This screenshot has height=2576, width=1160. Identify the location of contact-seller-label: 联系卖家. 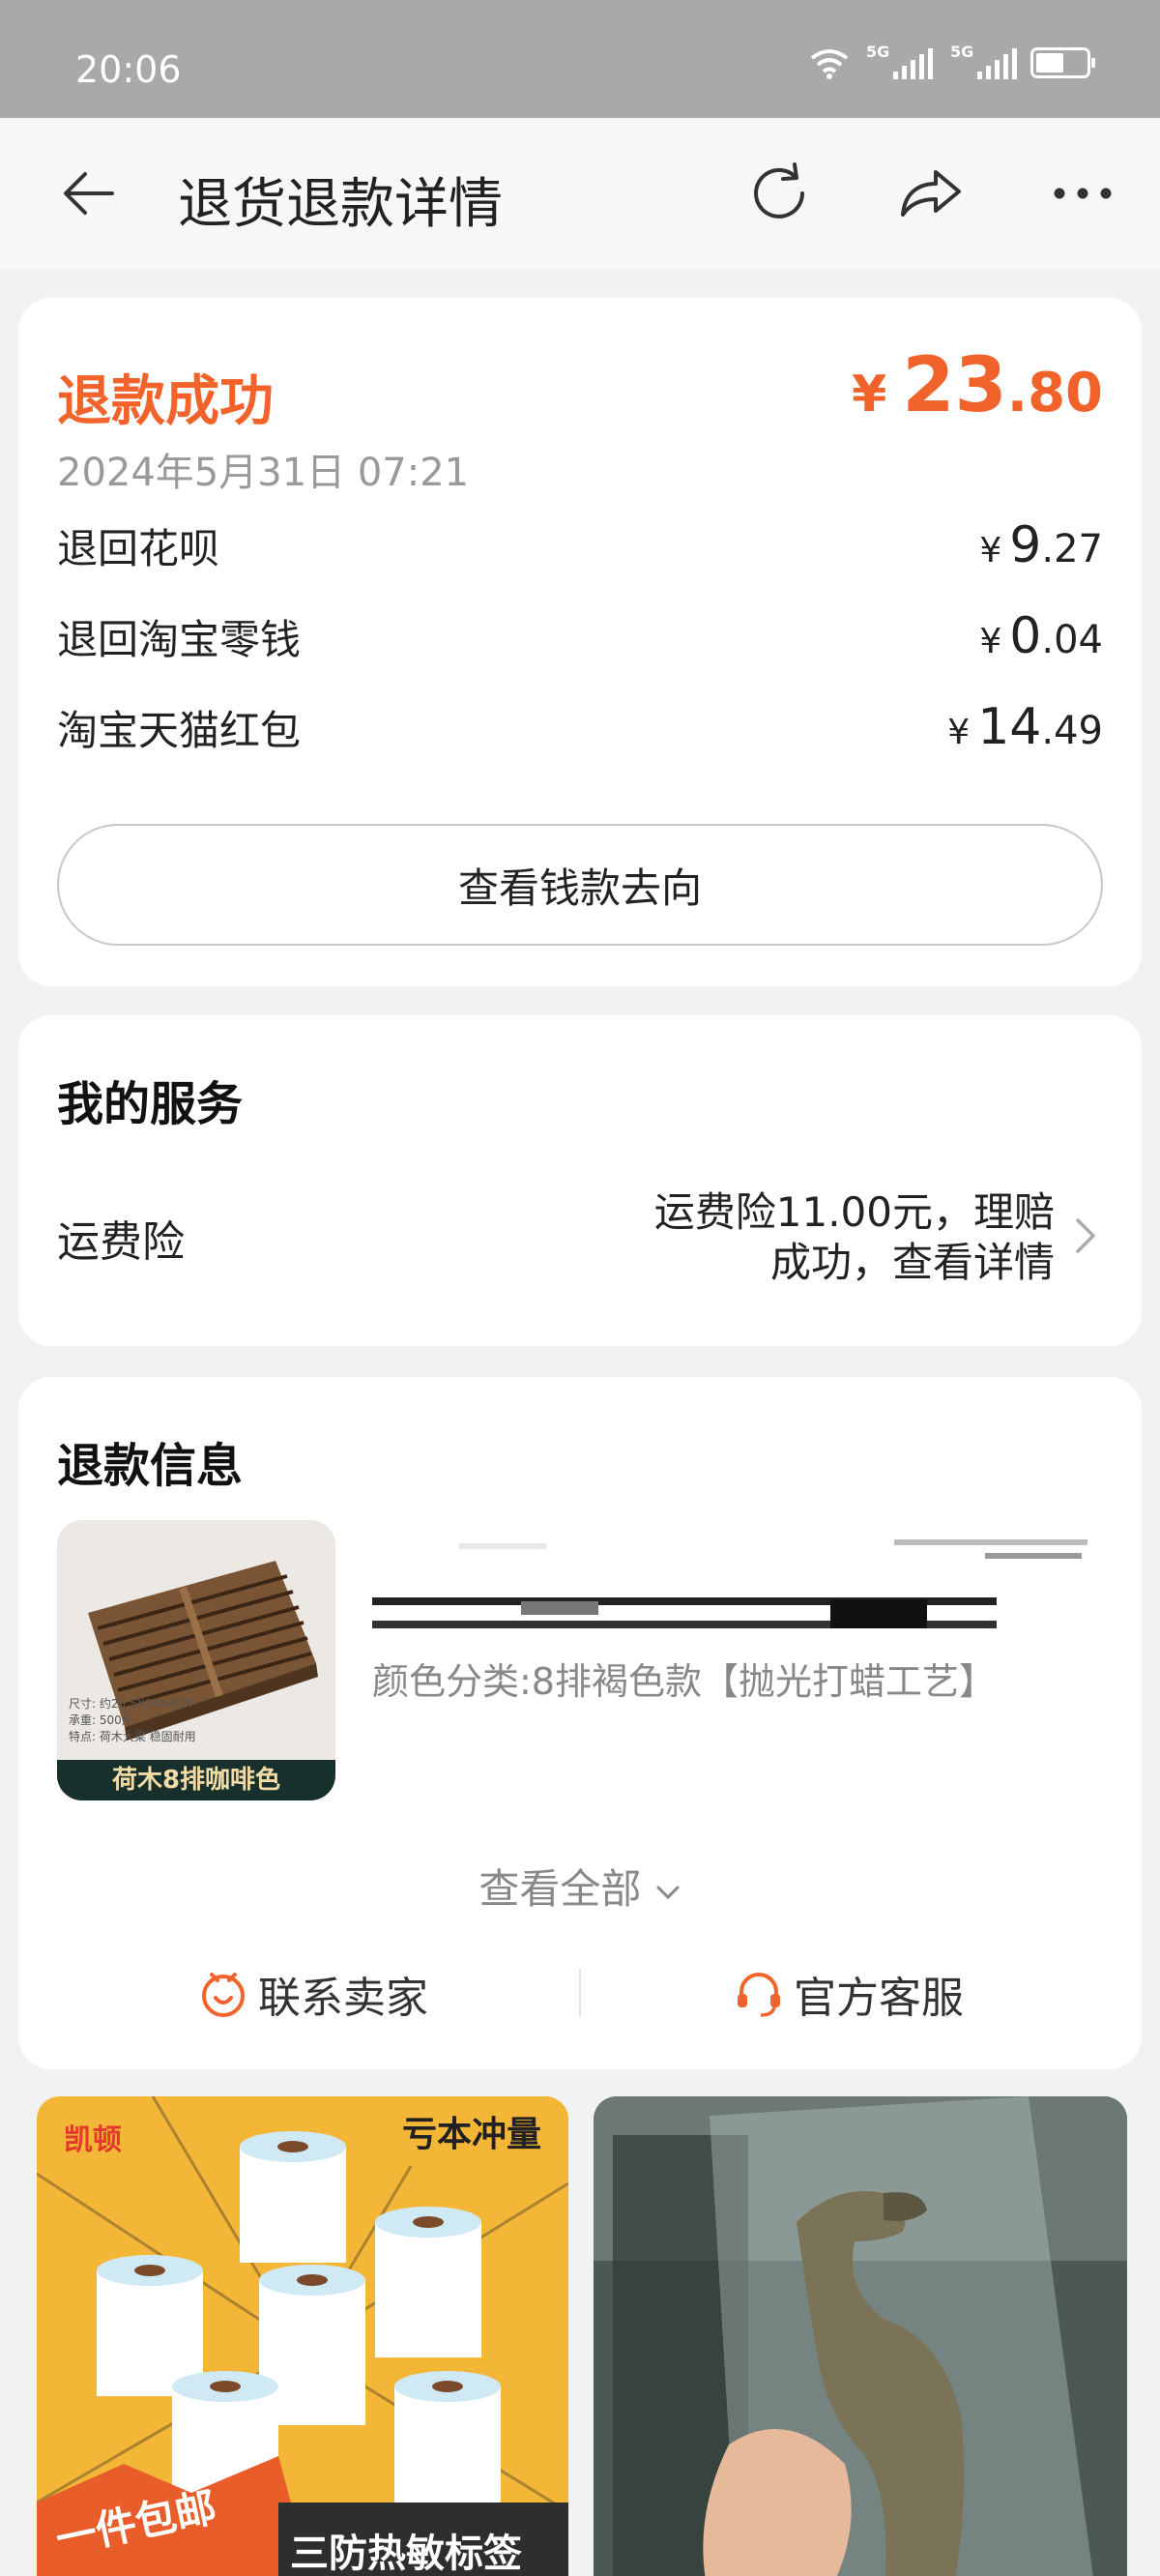
(343, 1998).